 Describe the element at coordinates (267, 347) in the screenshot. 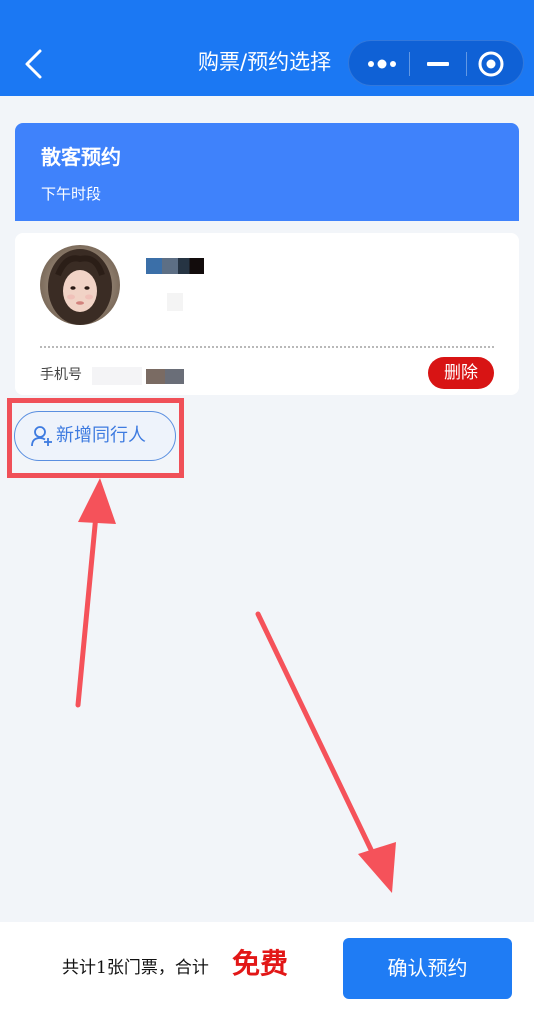

I see `dotted-divider` at that location.